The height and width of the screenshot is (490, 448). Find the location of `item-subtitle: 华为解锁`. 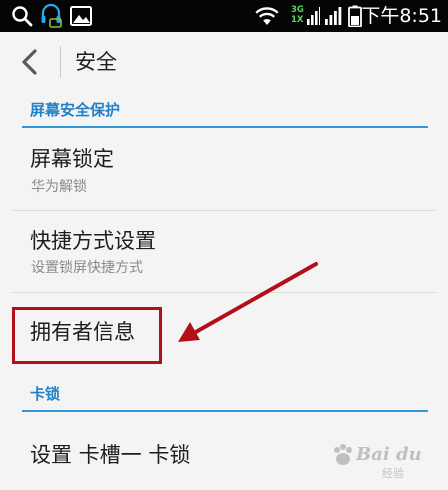

item-subtitle: 华为解锁 is located at coordinates (59, 187).